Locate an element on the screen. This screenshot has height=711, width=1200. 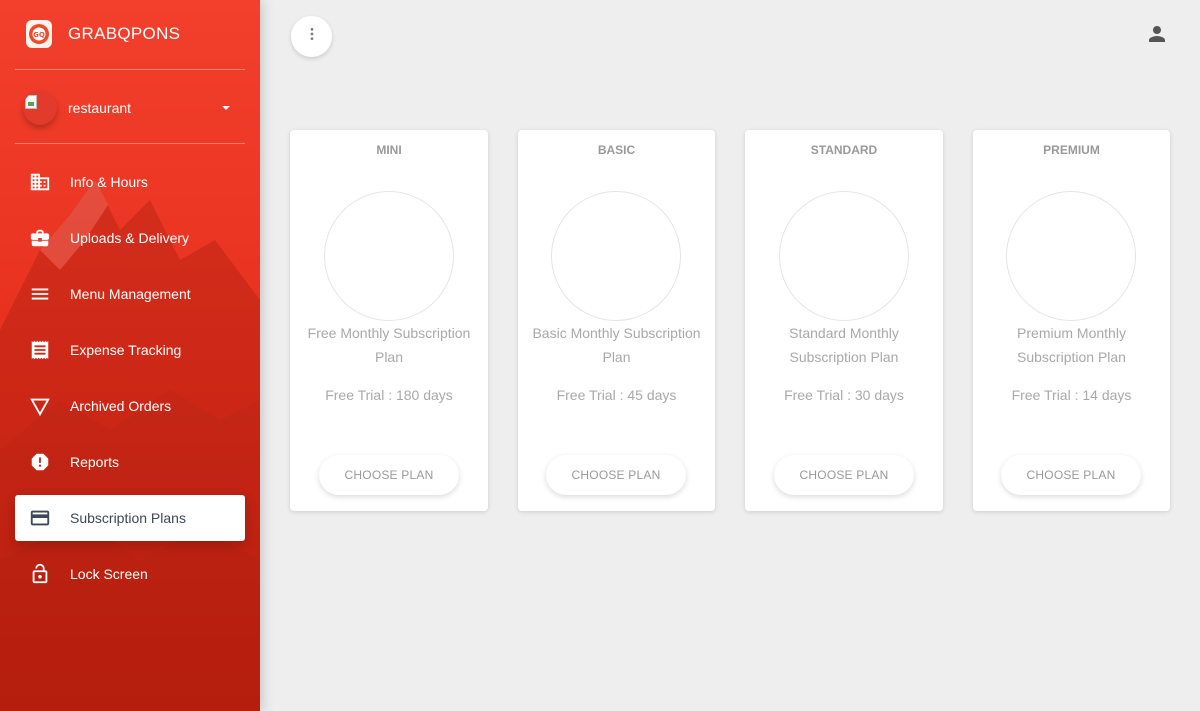
logo-icon: GQ is located at coordinates (39, 34).